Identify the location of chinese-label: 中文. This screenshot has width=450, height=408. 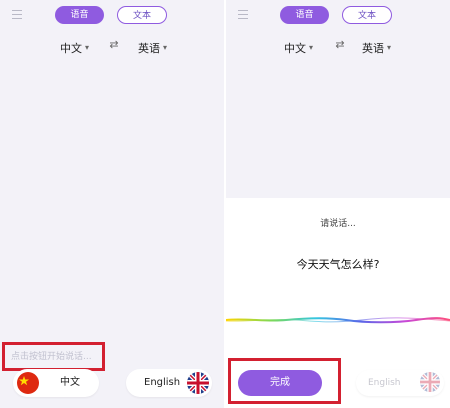
(70, 382).